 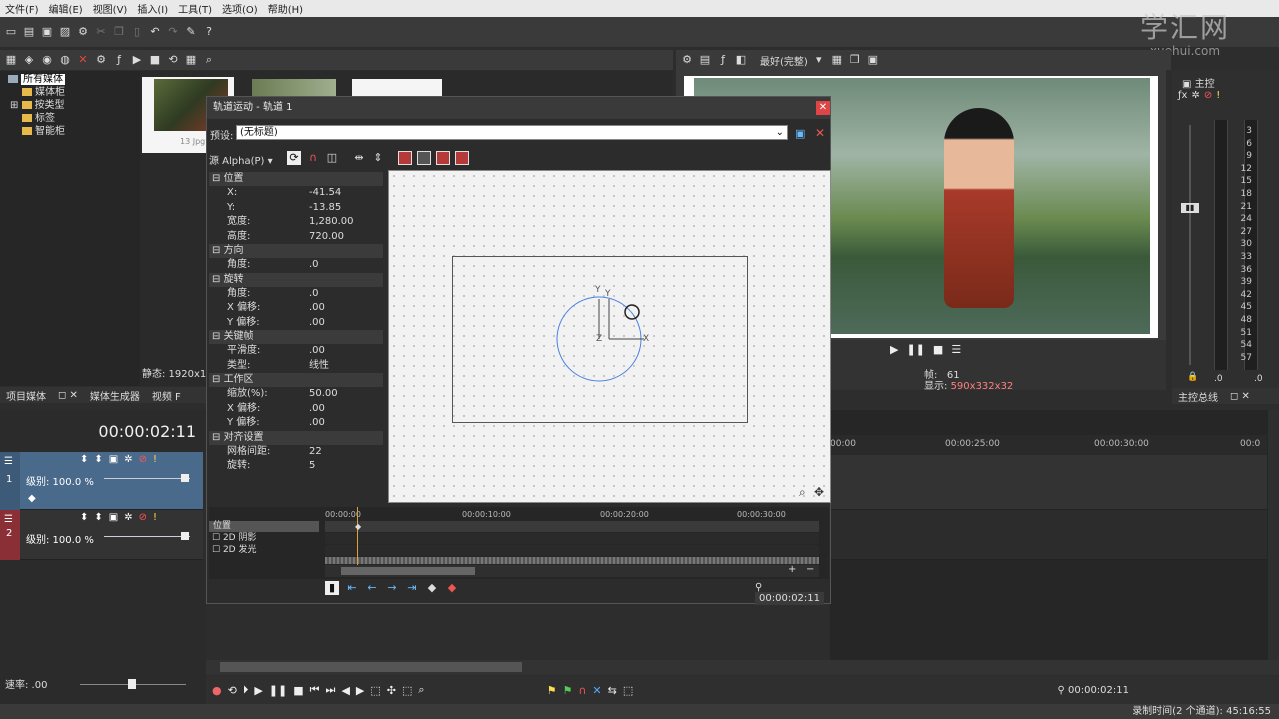 I want to click on delete-preset-icon: ✕, so click(x=820, y=133).